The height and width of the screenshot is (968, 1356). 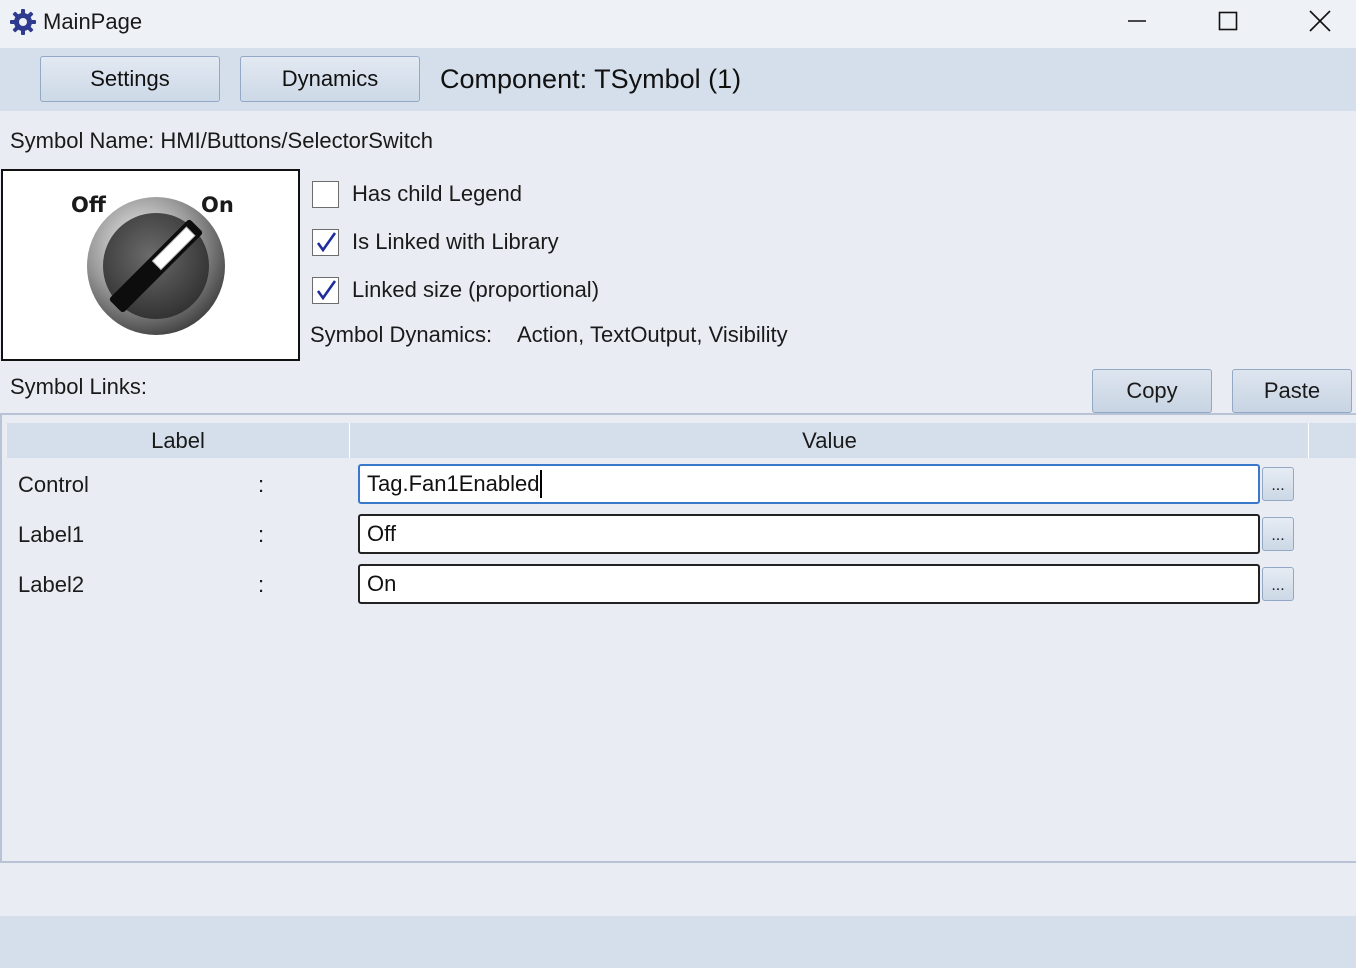 I want to click on label2-value-text: On, so click(x=382, y=583).